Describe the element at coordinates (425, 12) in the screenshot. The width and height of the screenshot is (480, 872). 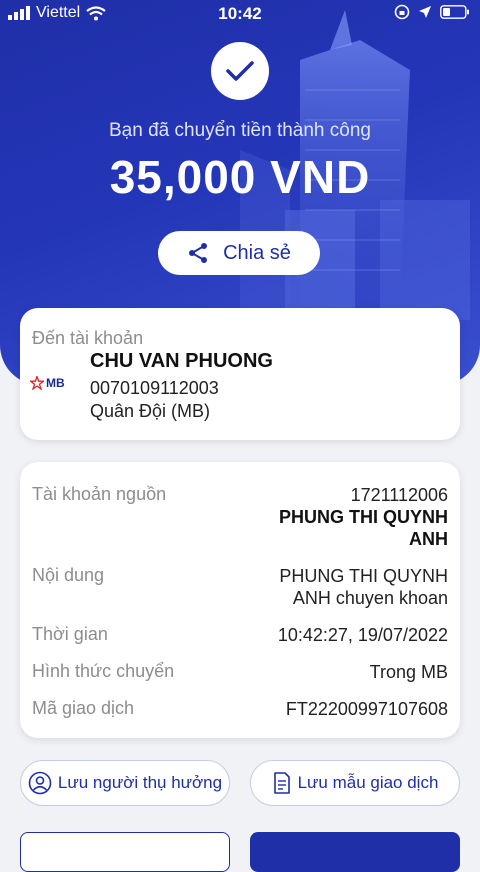
I see `location-icon` at that location.